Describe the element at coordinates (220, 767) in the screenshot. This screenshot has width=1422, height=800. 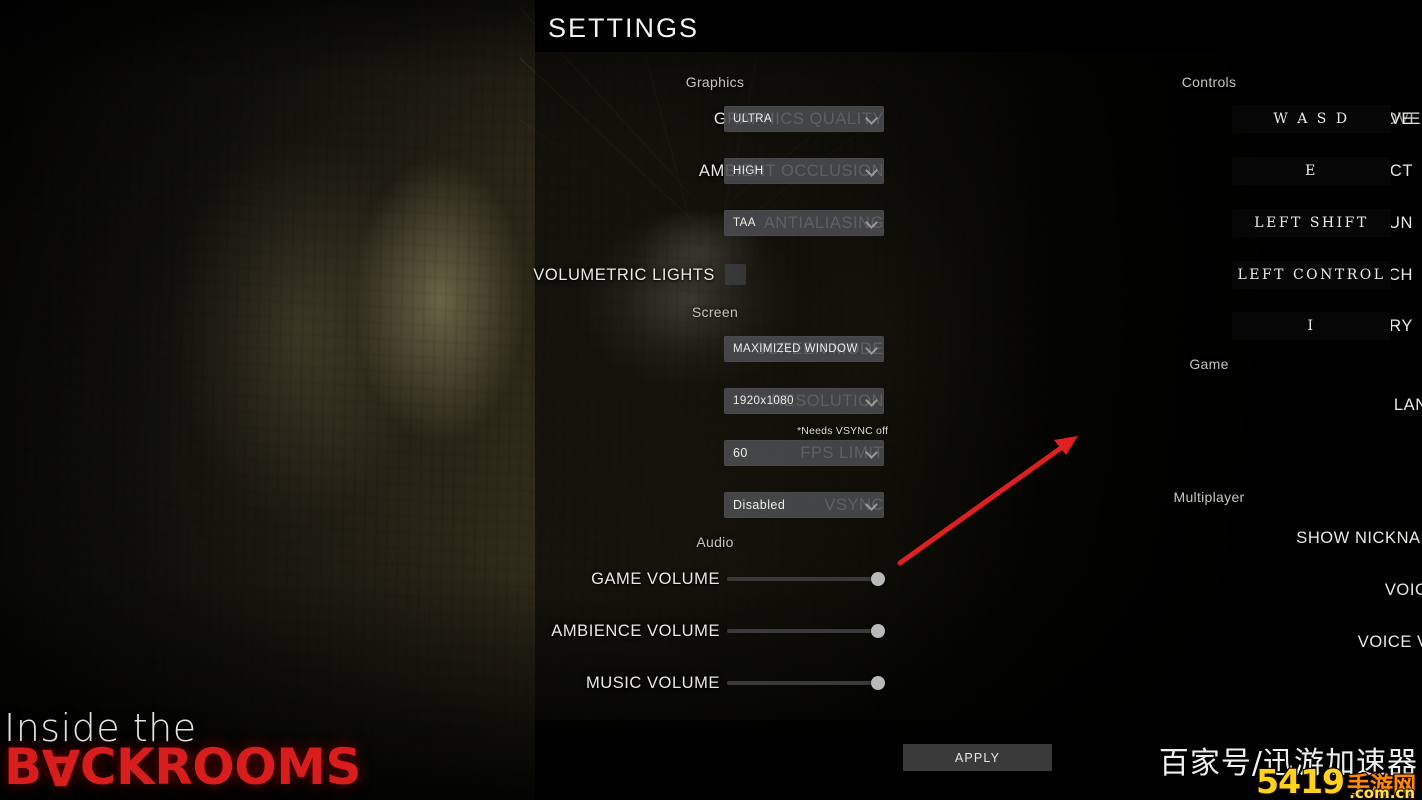
I see `logo-letters-ckrooms: CKROOMS` at that location.